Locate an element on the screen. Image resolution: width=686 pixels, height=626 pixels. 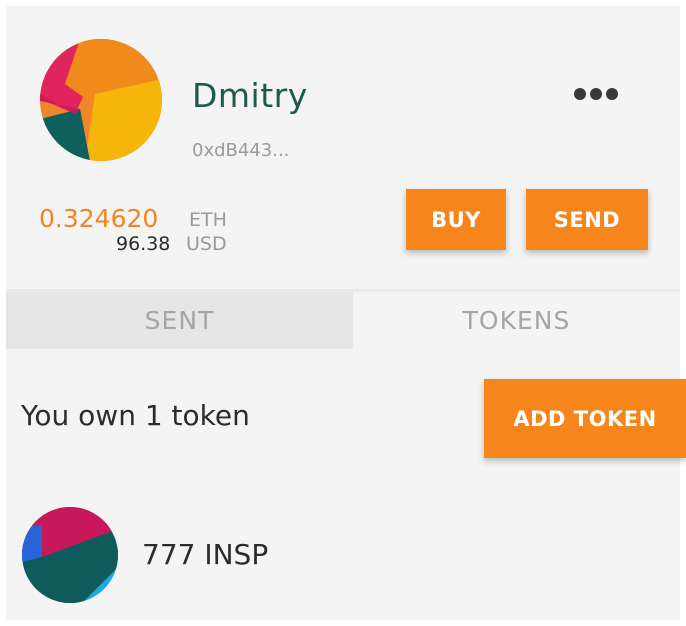
tab-tokens: TOKENS is located at coordinates (516, 320).